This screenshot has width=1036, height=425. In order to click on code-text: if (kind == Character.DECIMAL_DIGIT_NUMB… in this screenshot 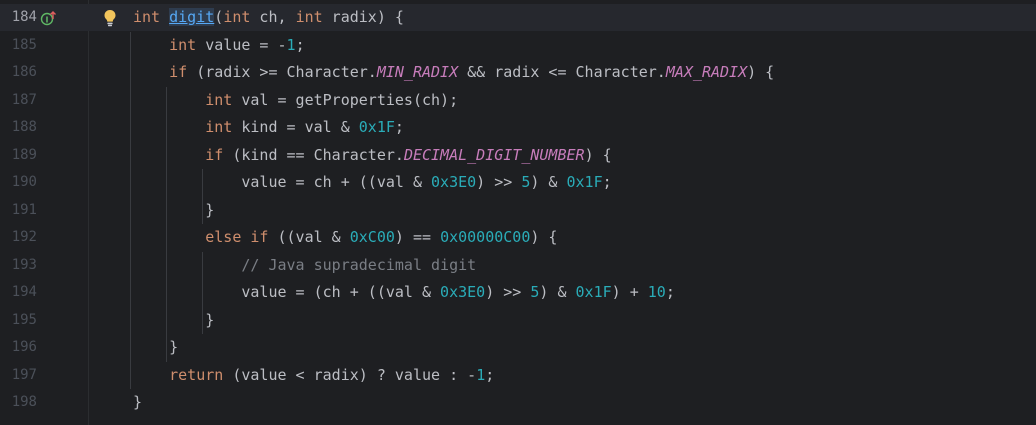, I will do `click(372, 155)`.